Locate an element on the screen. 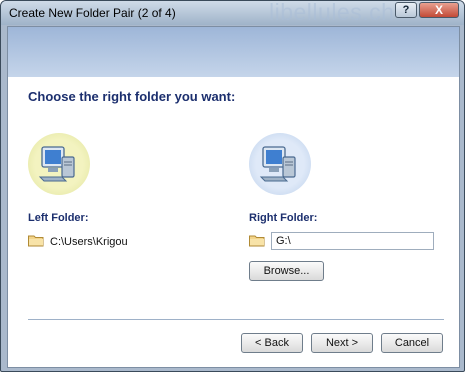 This screenshot has height=372, width=465. left-folder-path: C:\Users\Krigou is located at coordinates (89, 242).